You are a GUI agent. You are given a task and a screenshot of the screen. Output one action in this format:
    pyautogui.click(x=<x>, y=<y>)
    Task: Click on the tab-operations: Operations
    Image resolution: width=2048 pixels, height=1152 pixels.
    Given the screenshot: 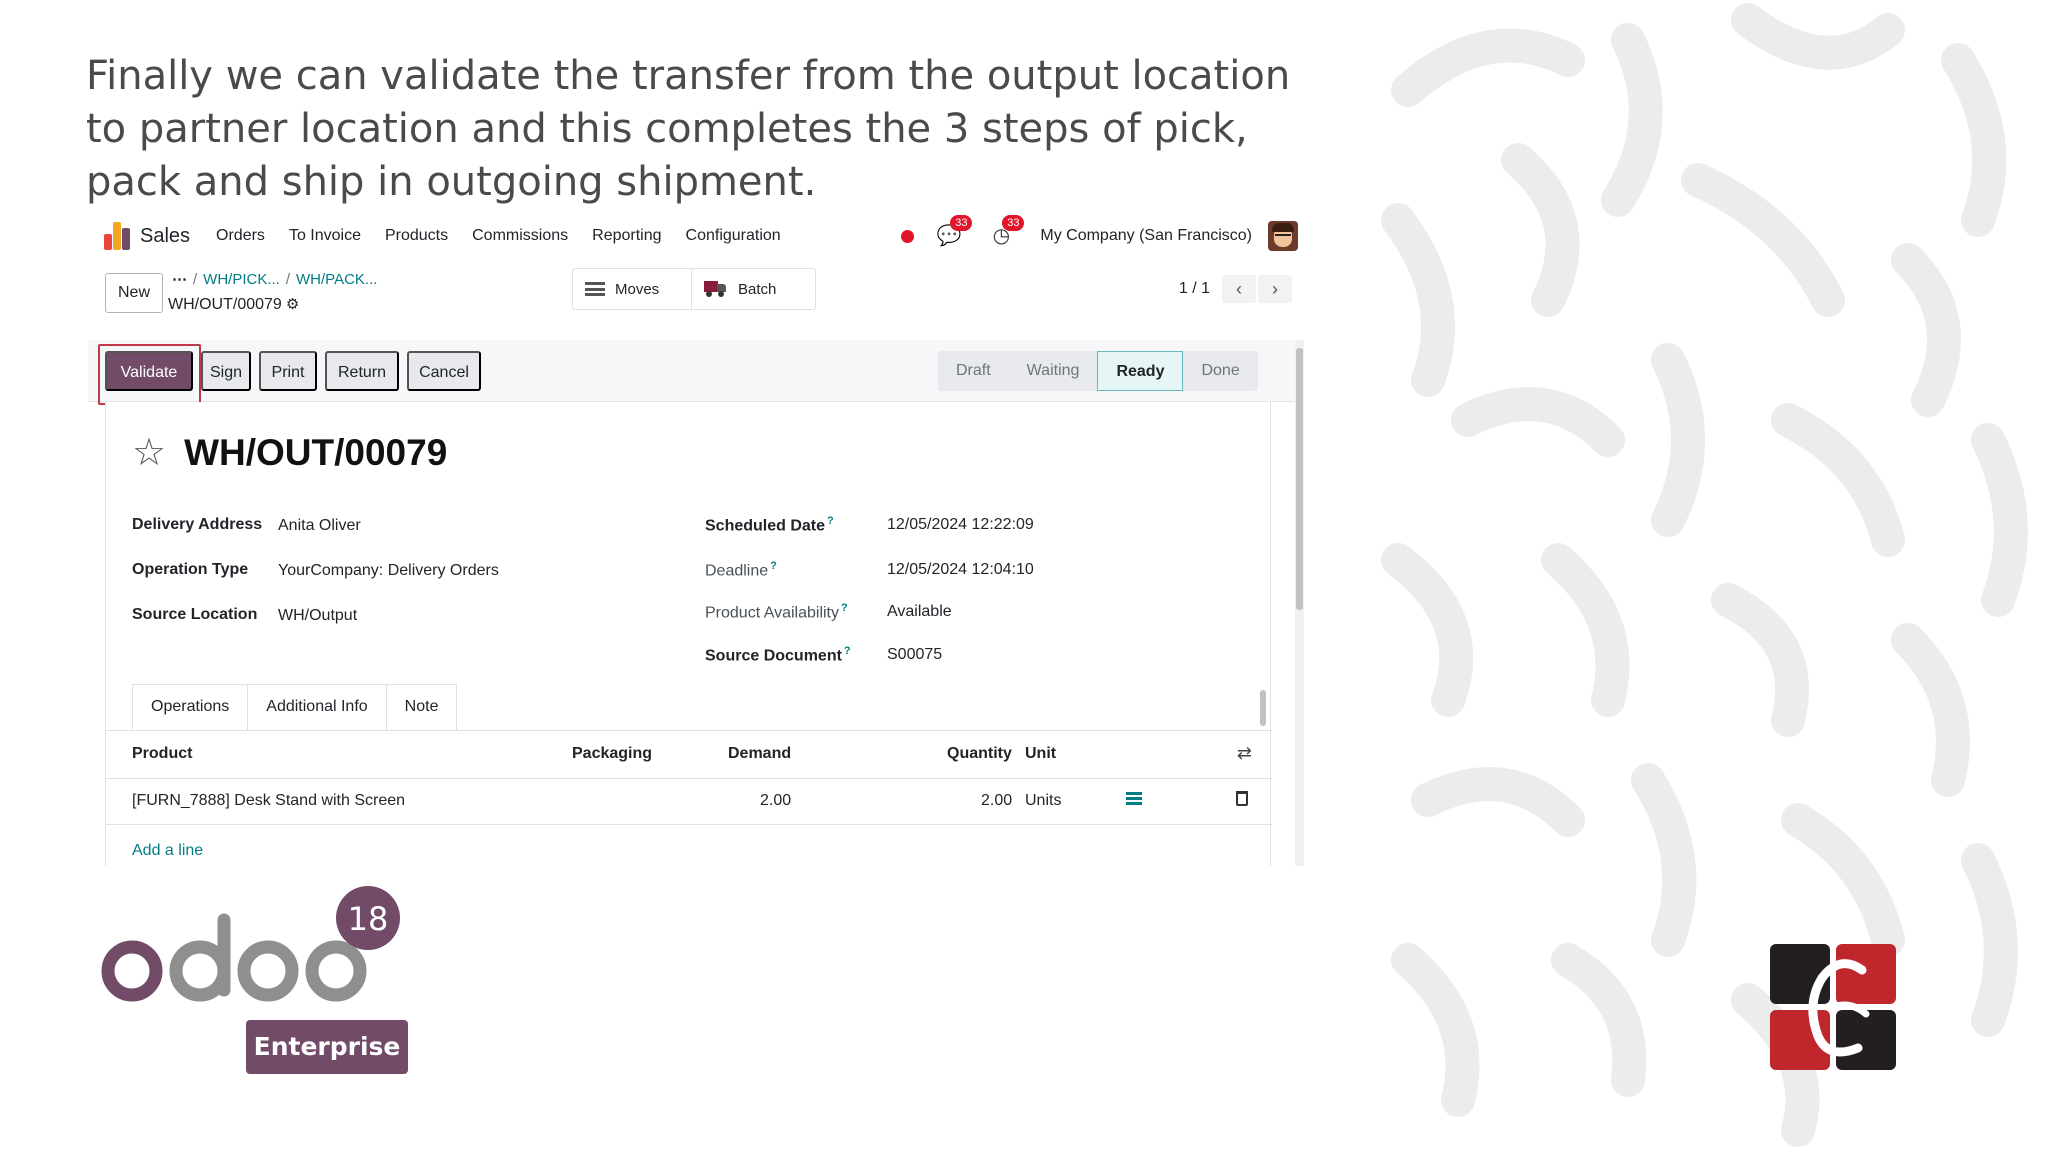 What is the action you would take?
    pyautogui.click(x=190, y=707)
    